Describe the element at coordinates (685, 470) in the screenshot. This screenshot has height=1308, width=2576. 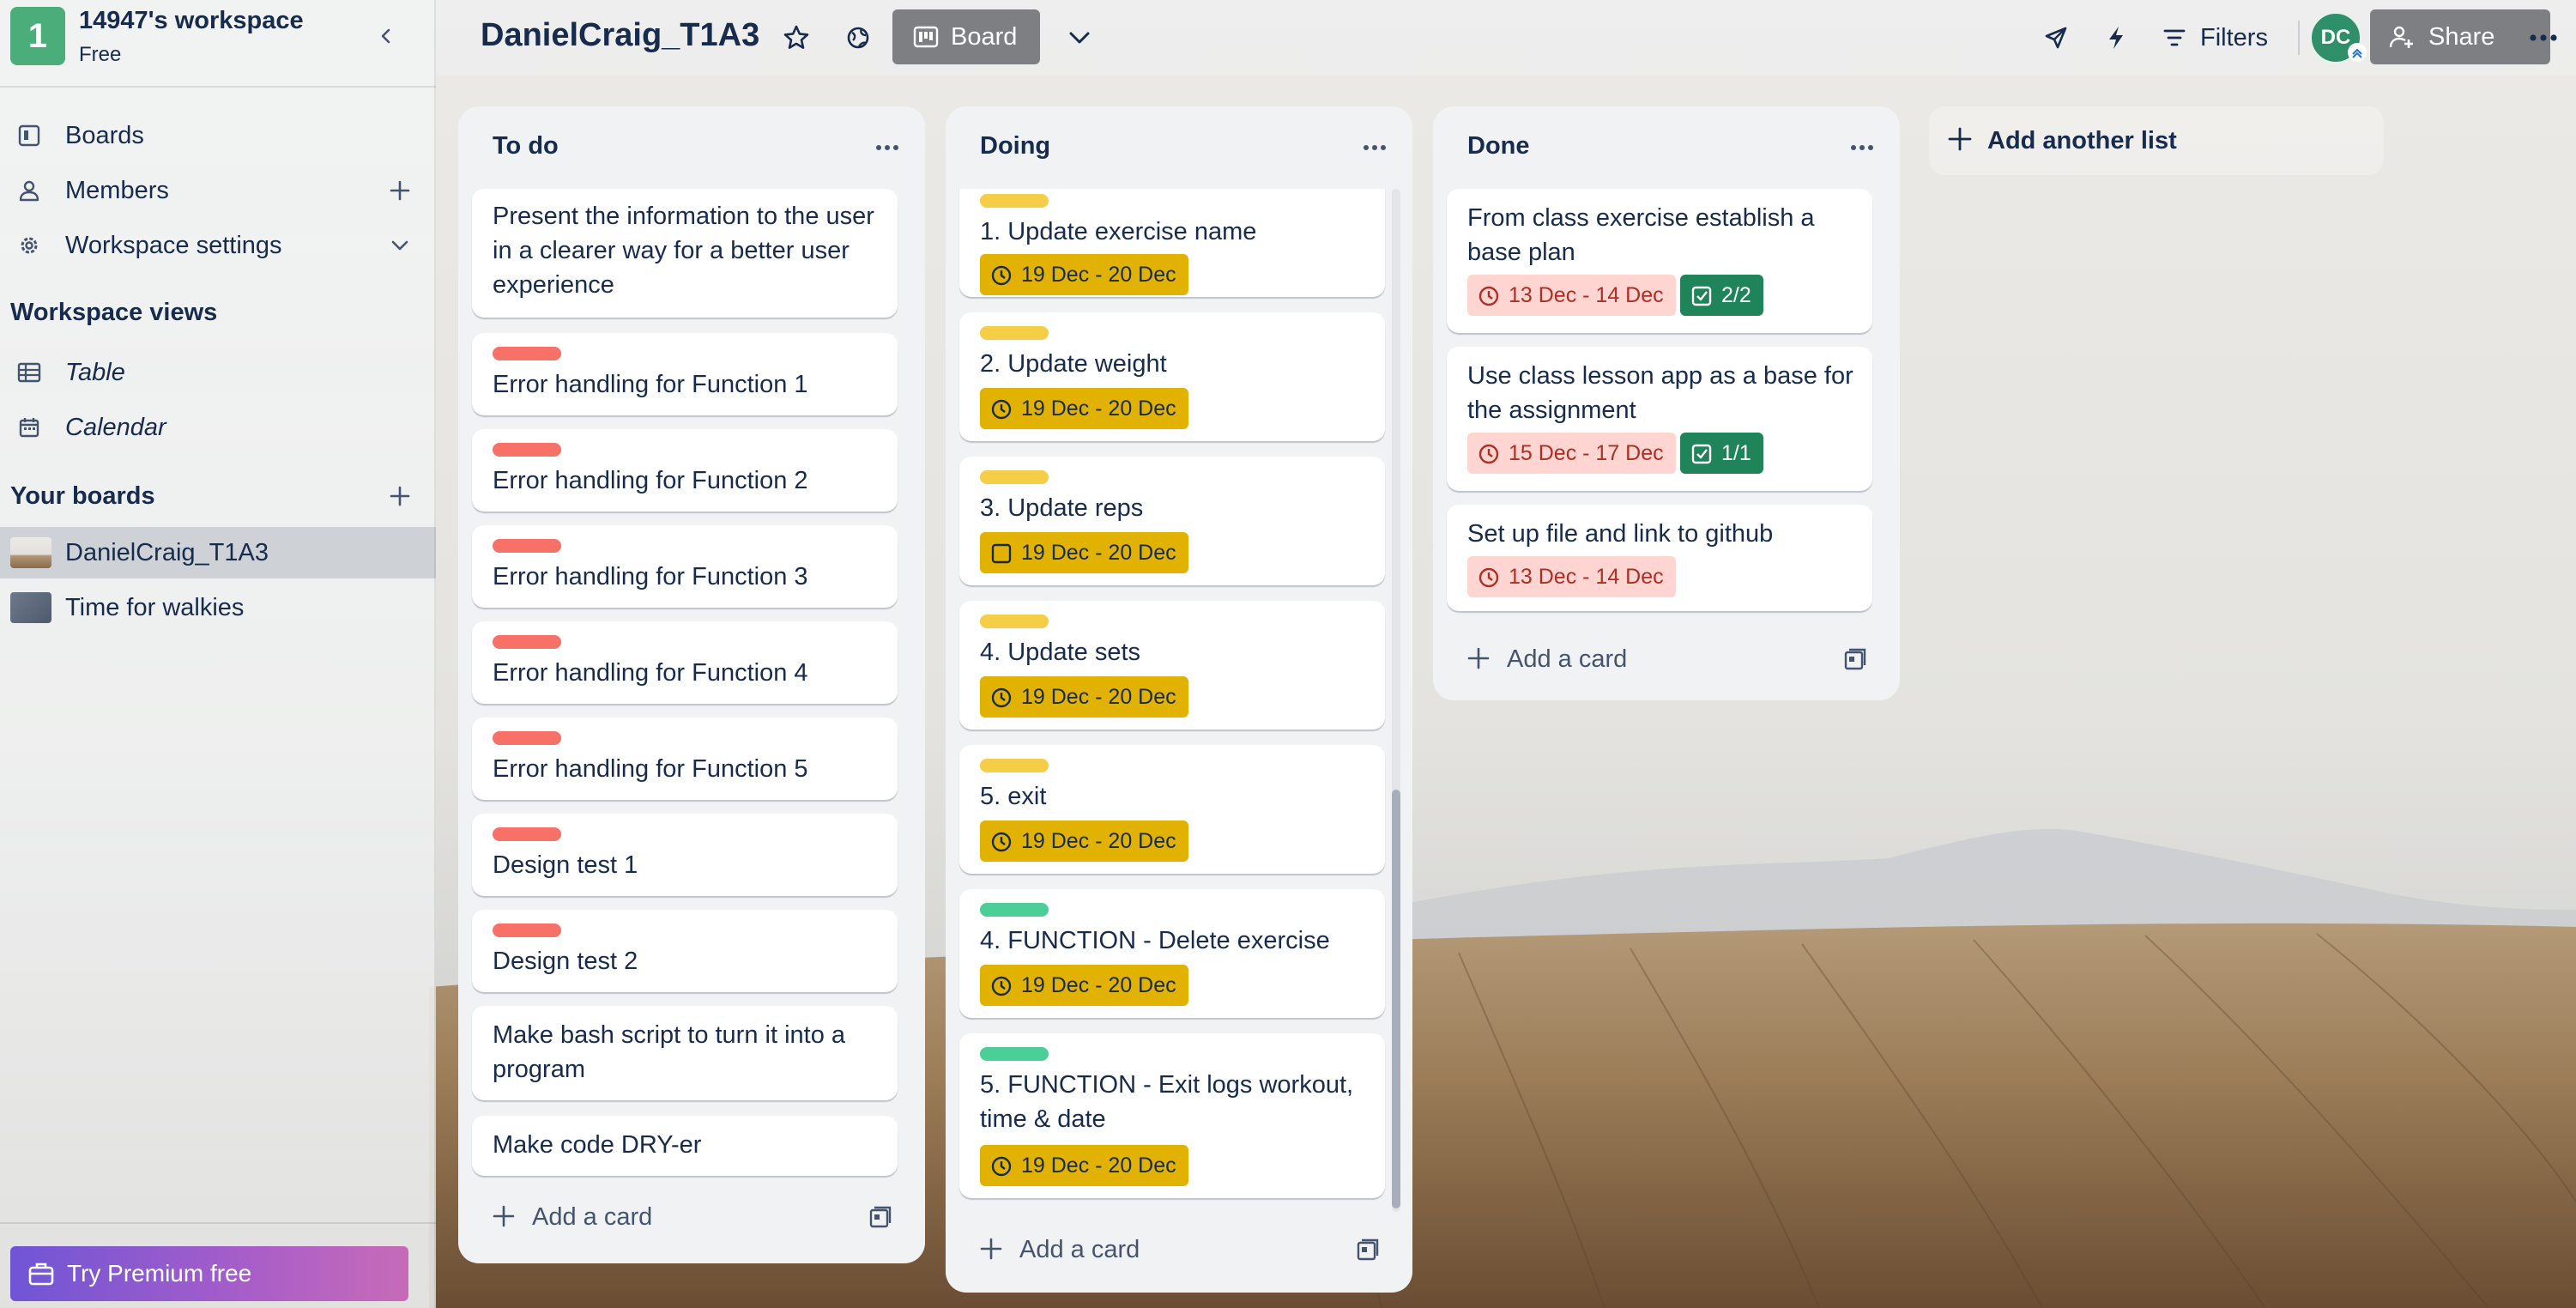
I see `card: Error handling for Function 2` at that location.